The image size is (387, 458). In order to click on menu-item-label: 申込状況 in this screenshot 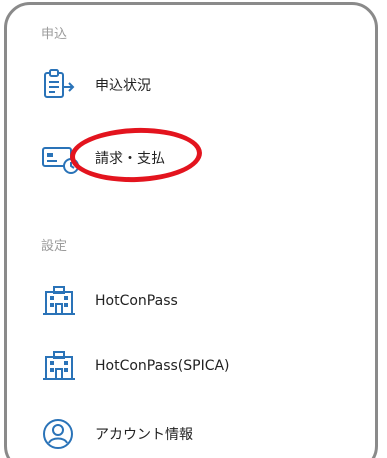, I will do `click(123, 86)`.